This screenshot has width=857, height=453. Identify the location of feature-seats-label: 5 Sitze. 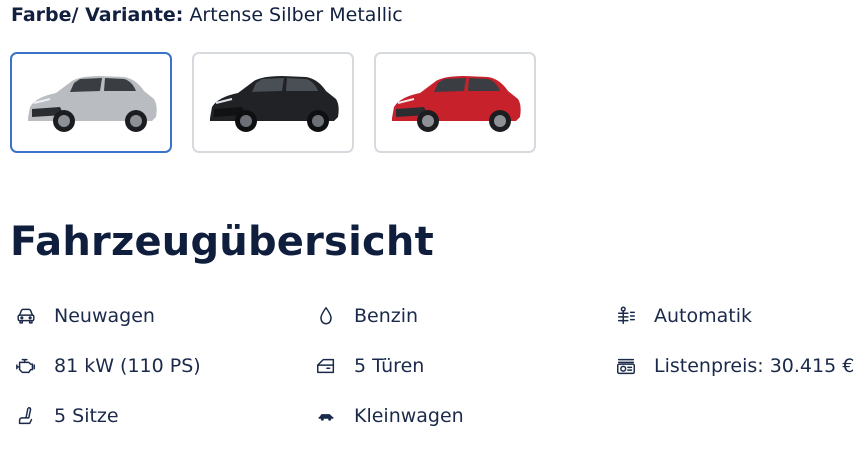
(86, 416).